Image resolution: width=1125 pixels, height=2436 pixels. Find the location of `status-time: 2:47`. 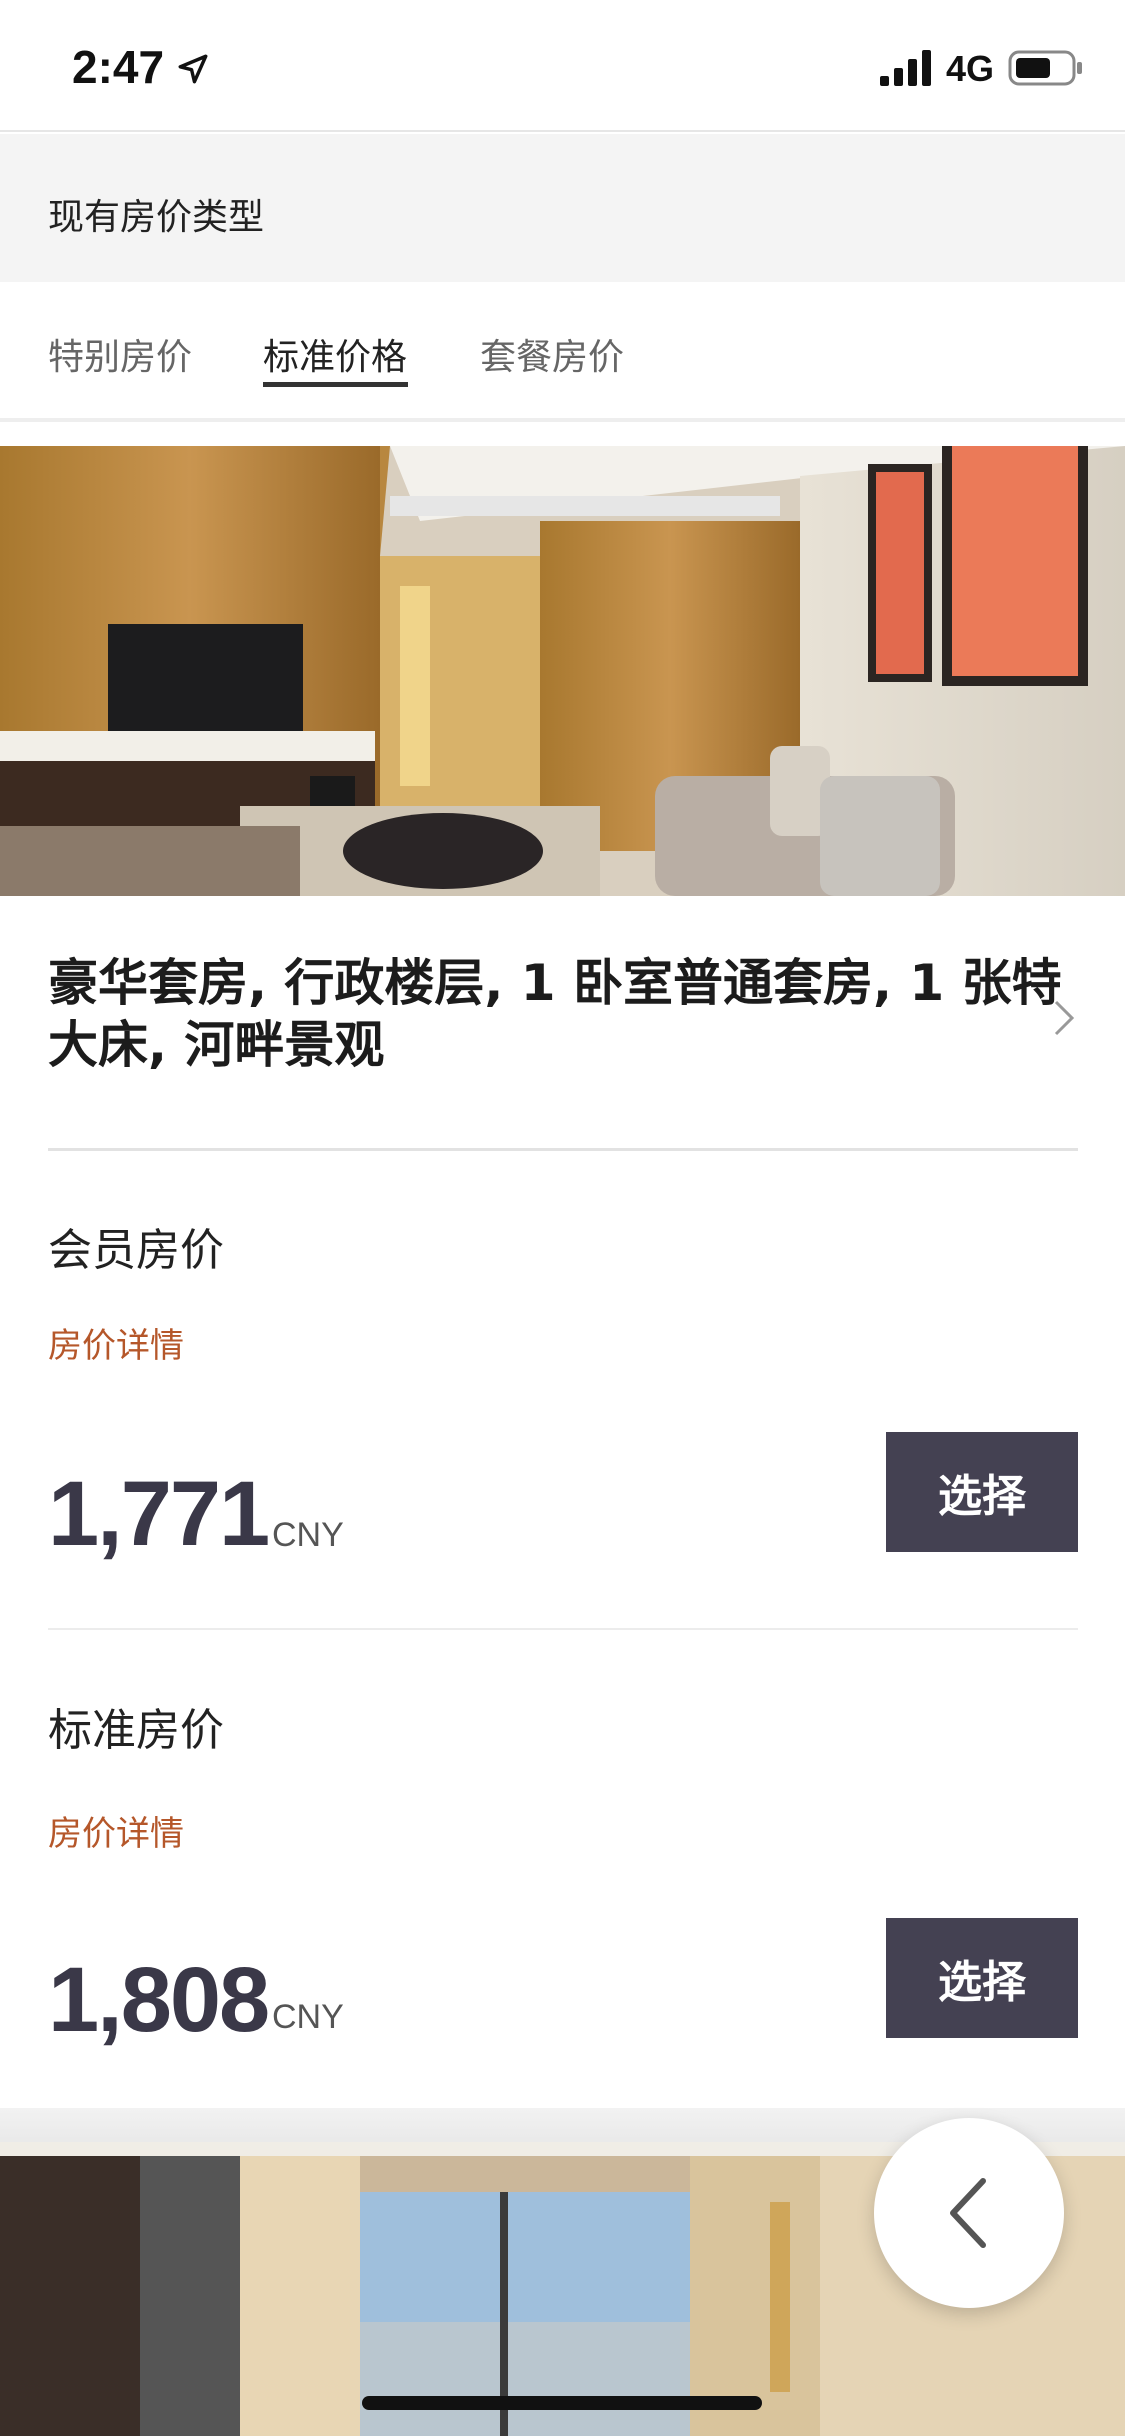

status-time: 2:47 is located at coordinates (118, 67).